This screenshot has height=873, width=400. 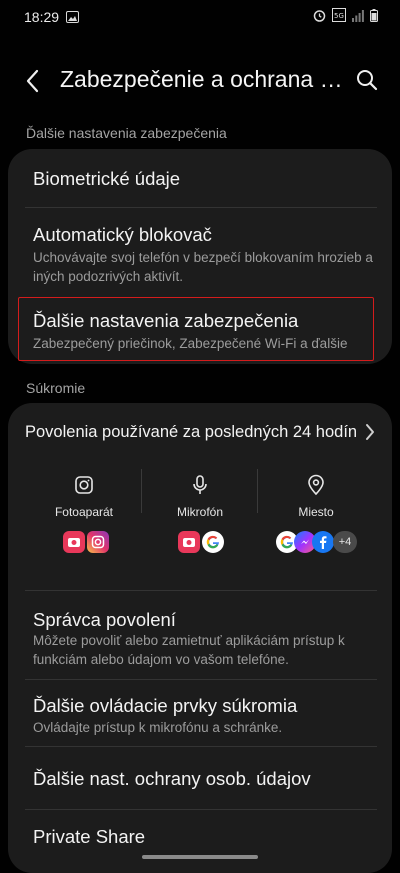 I want to click on status-icons: 5G, so click(x=345, y=17).